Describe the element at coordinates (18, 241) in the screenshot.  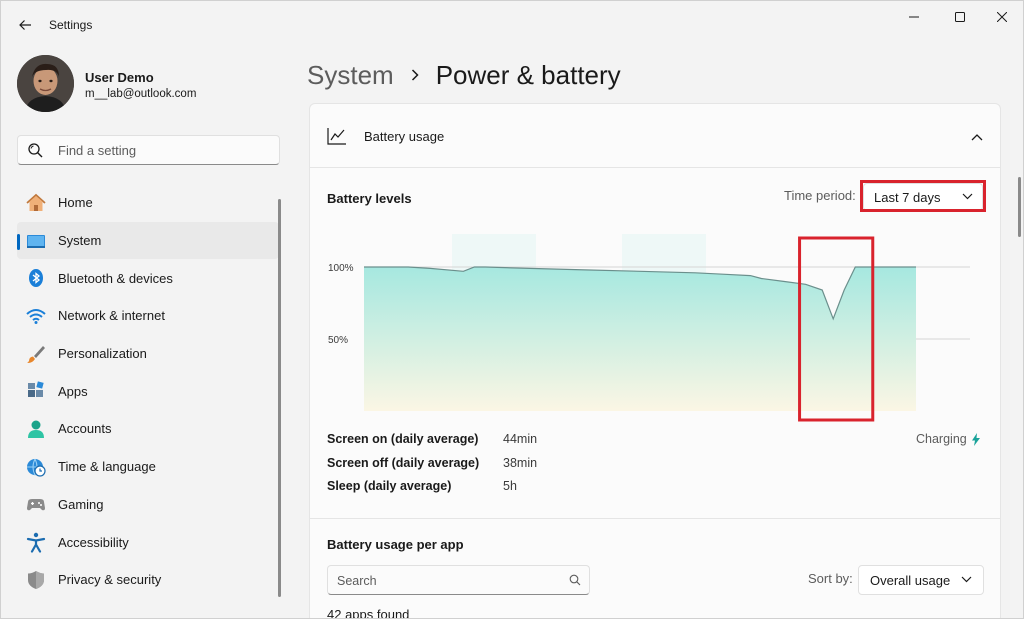
I see `active-indicator` at that location.